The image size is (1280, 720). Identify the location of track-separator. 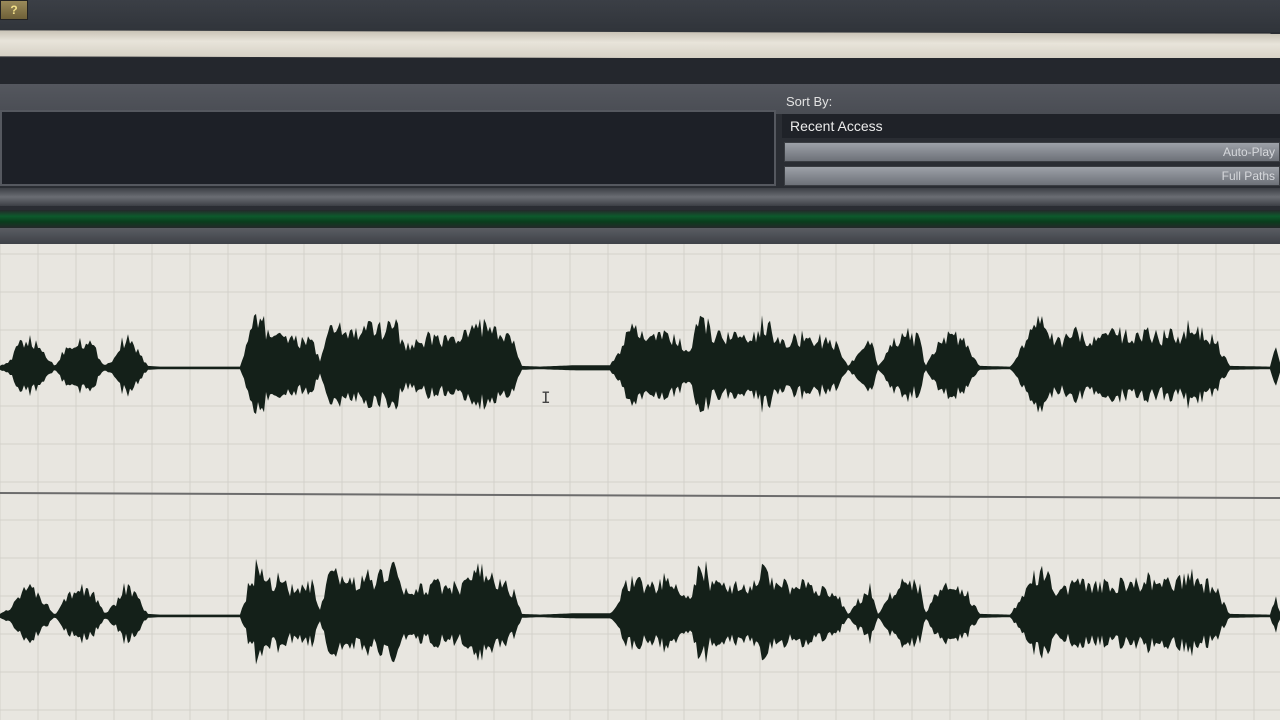
(640, 495).